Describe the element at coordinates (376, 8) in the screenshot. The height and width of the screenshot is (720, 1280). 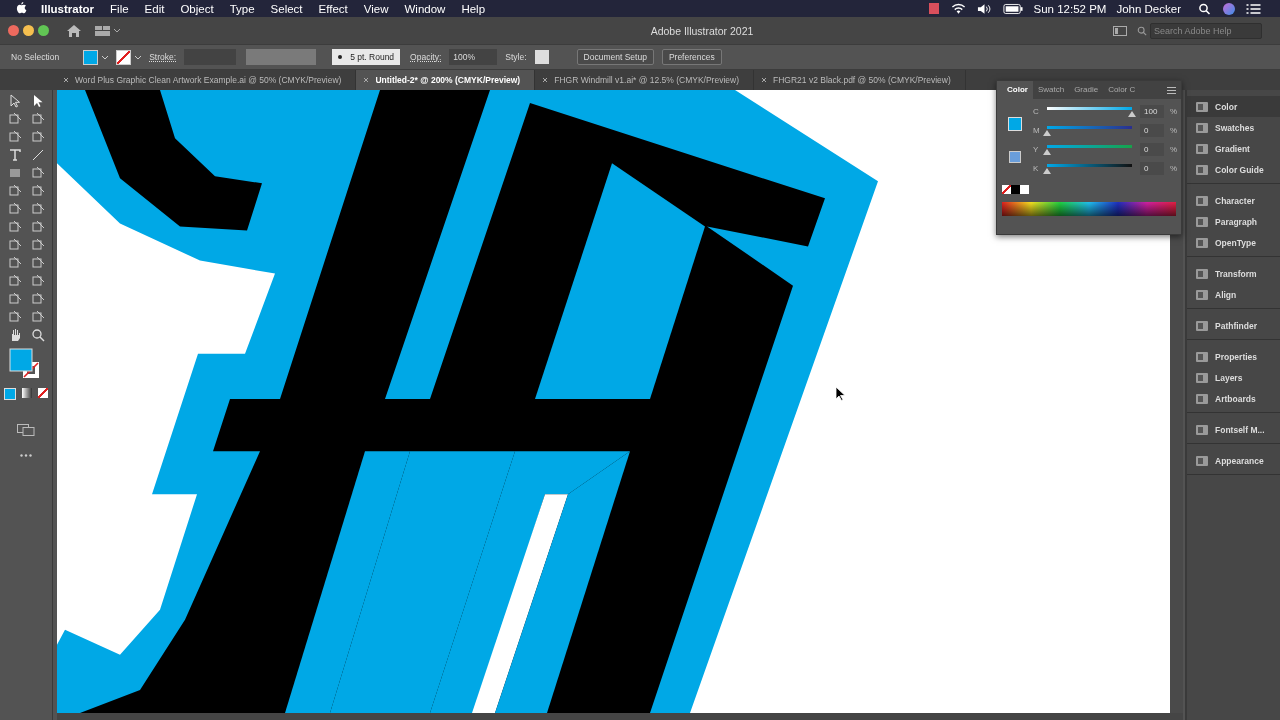
I see `menu-item: View` at that location.